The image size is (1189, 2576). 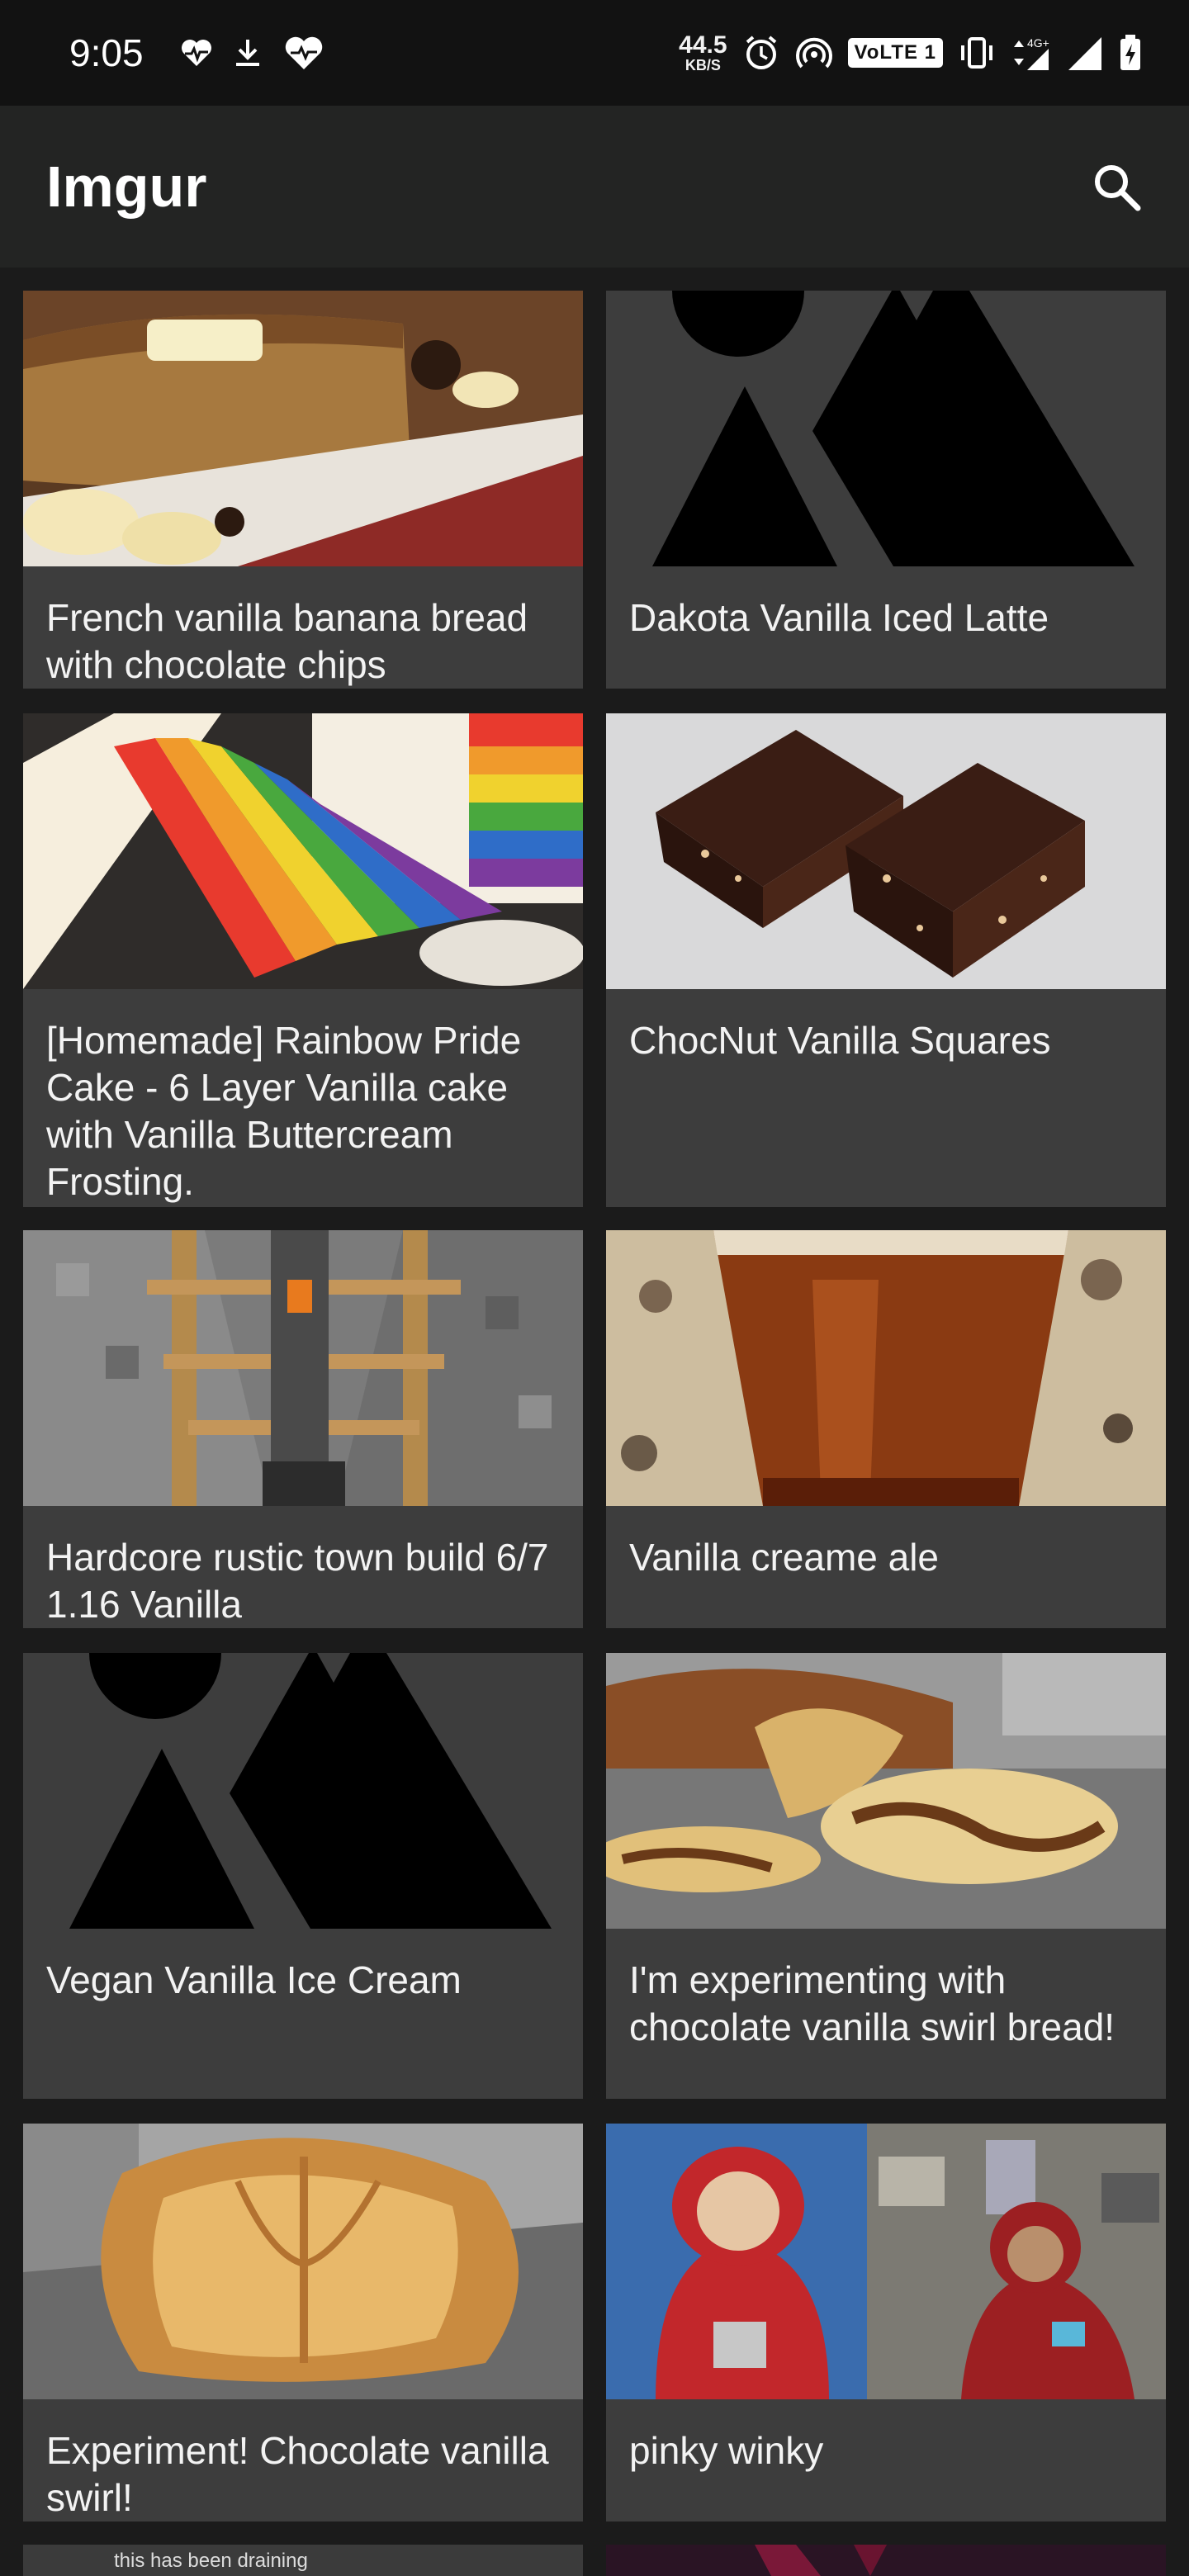 I want to click on result-card-peek, so click(x=886, y=2560).